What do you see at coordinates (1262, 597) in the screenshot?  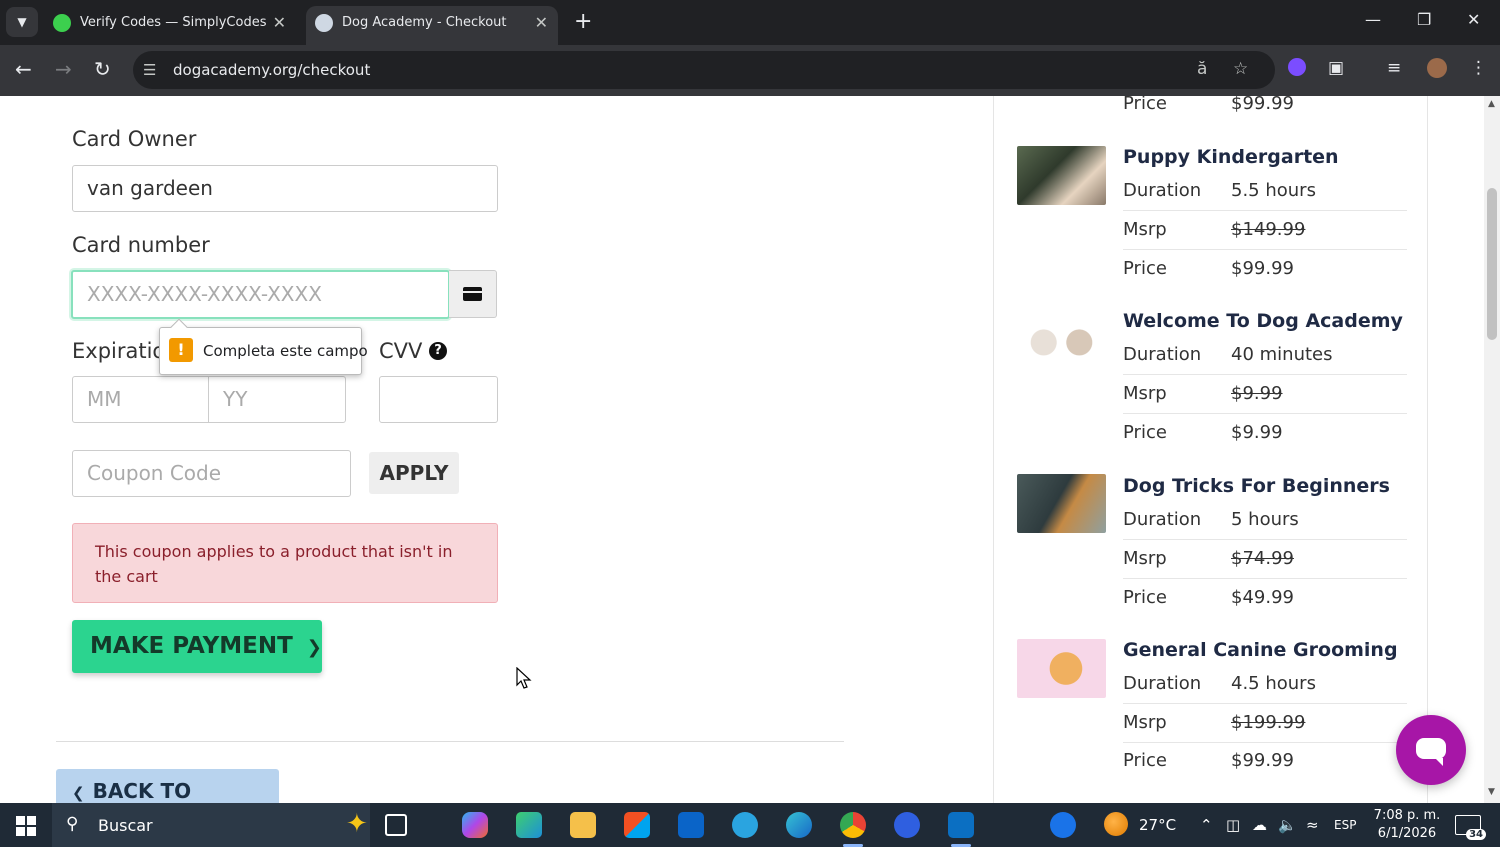 I see `price-value: $49.99` at bounding box center [1262, 597].